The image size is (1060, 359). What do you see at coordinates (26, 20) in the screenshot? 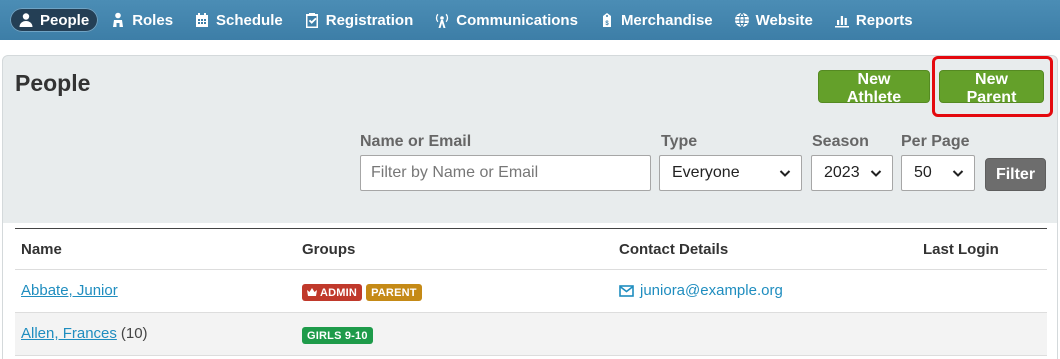
I see `users-icon` at bounding box center [26, 20].